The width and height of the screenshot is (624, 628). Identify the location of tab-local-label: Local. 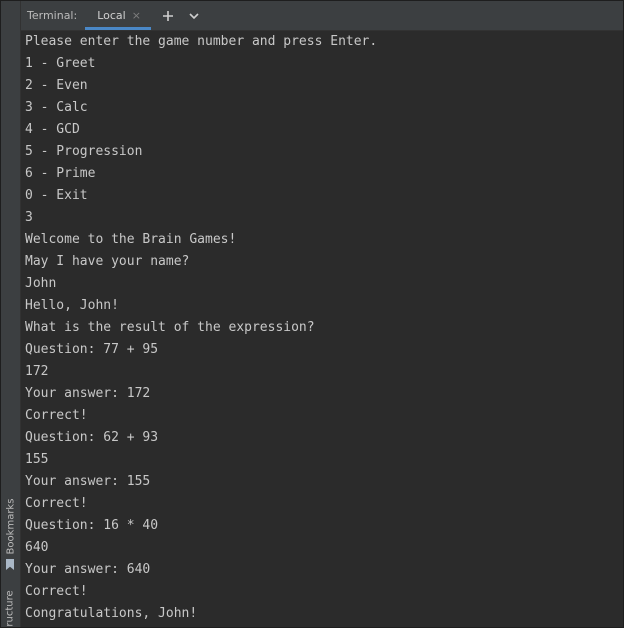
(111, 15).